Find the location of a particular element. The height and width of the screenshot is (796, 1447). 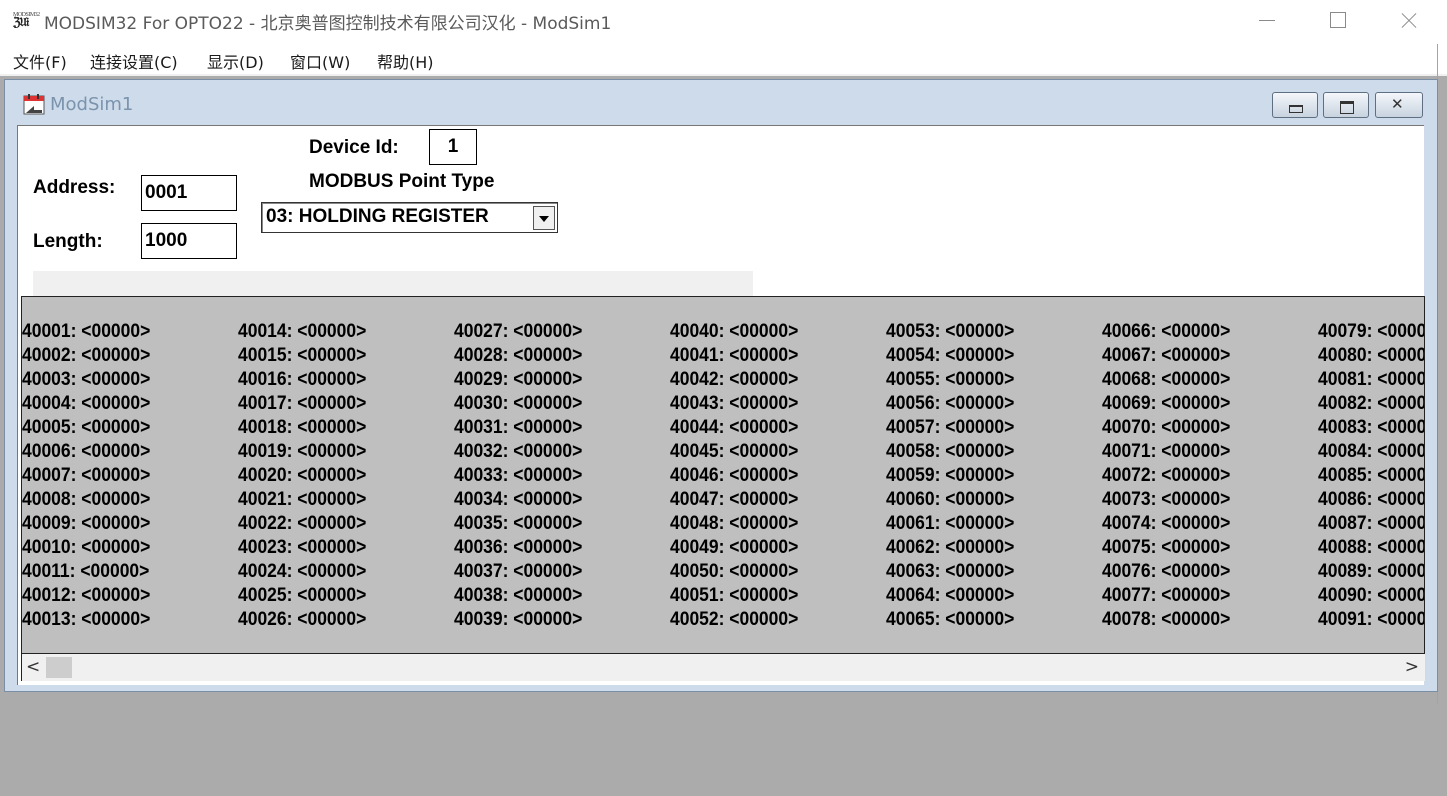

register-cell: 40081: <00000> is located at coordinates (1371, 380).